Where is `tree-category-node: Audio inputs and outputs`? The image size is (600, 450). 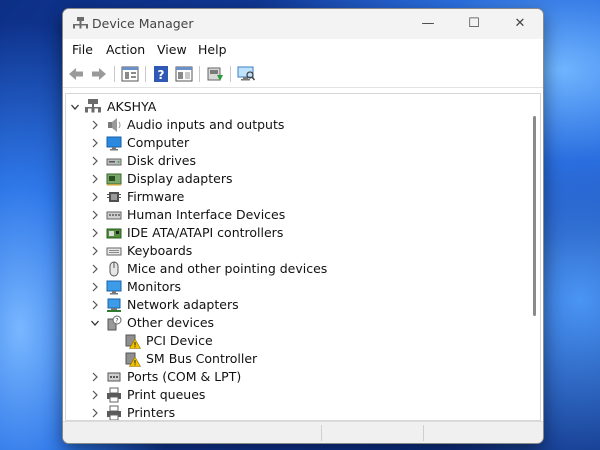 tree-category-node: Audio inputs and outputs is located at coordinates (296, 125).